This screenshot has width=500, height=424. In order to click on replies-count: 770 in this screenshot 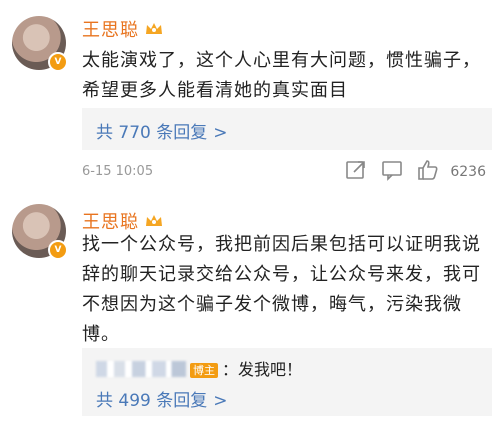, I will do `click(134, 133)`.